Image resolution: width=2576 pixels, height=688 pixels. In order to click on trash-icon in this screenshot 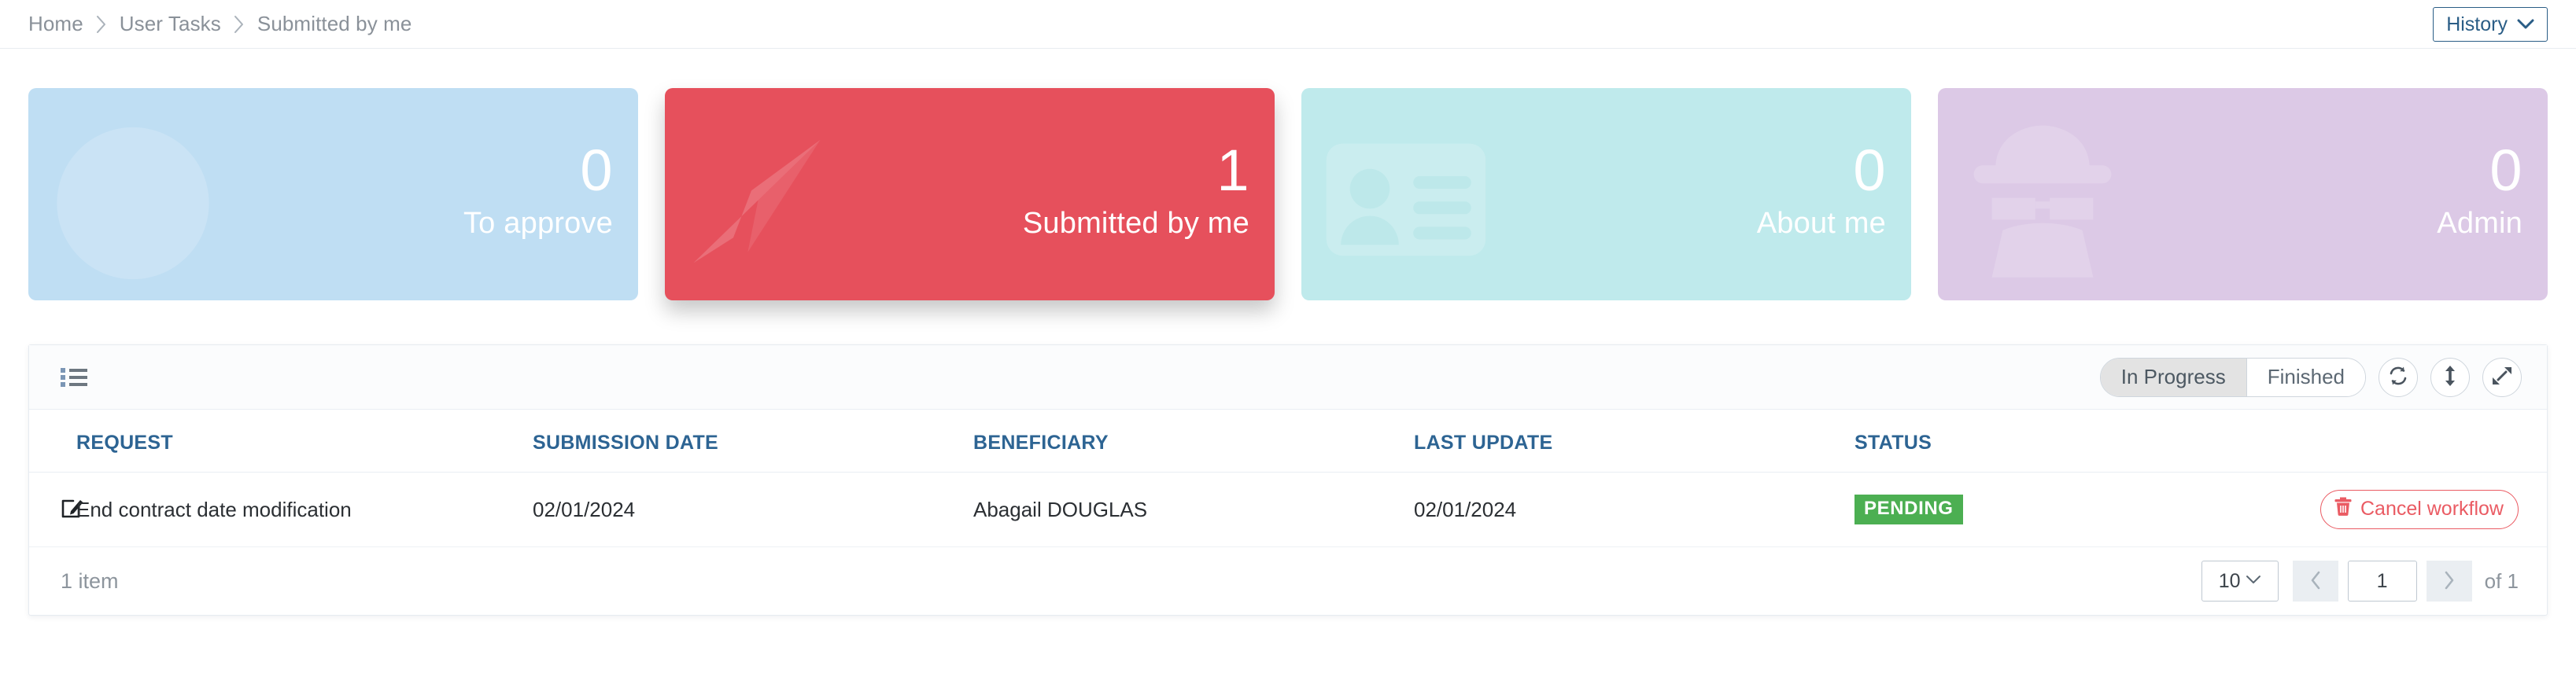, I will do `click(2343, 509)`.